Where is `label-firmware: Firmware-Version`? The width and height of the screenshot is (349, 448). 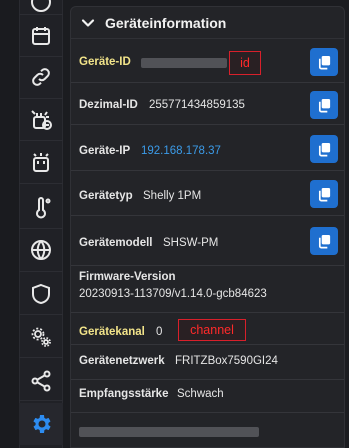
label-firmware: Firmware-Version is located at coordinates (127, 277).